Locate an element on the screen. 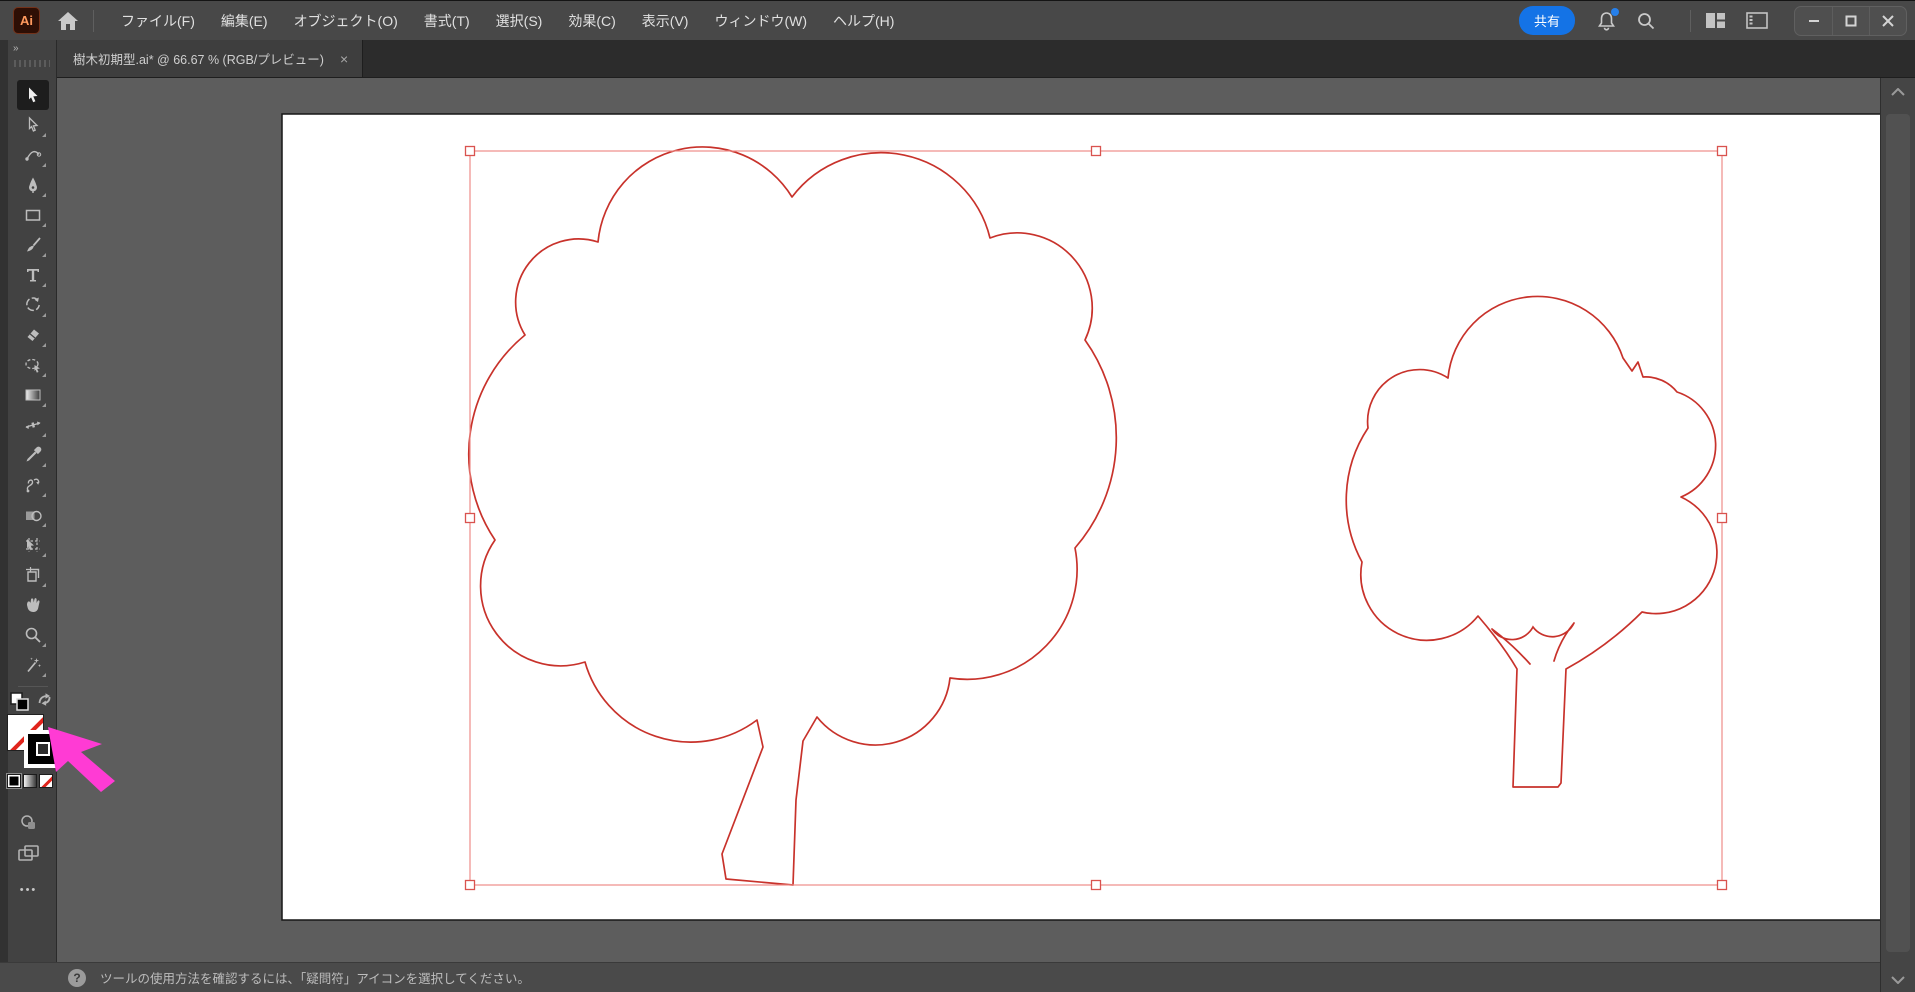 The width and height of the screenshot is (1915, 992). type-tool is located at coordinates (33, 275).